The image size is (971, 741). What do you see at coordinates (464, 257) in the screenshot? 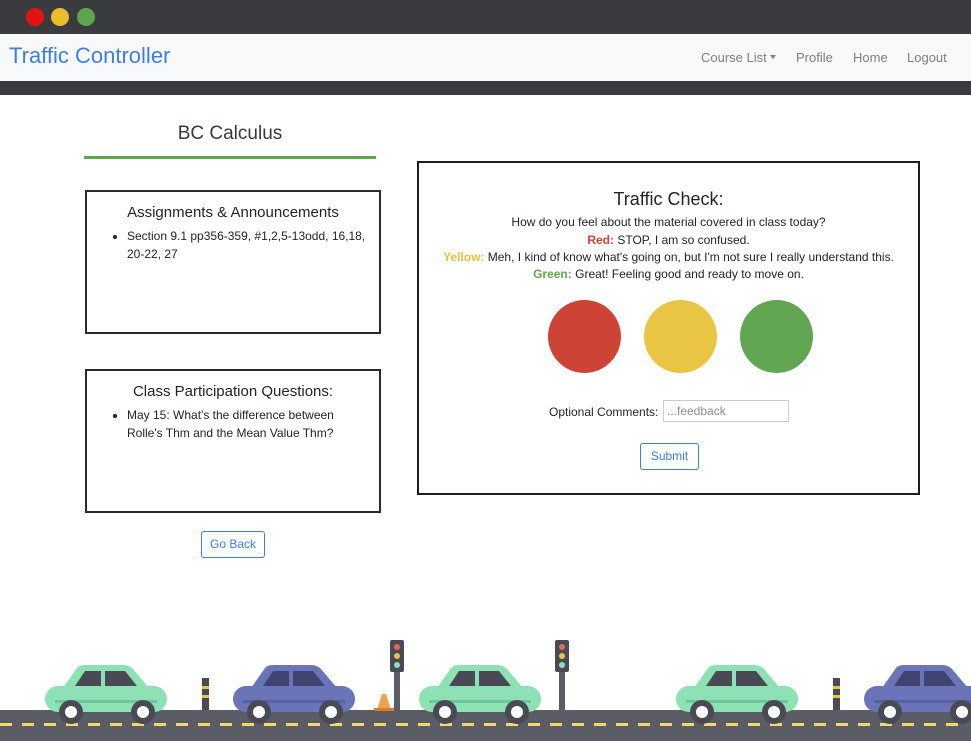
I see `yellow-label: Yellow:` at bounding box center [464, 257].